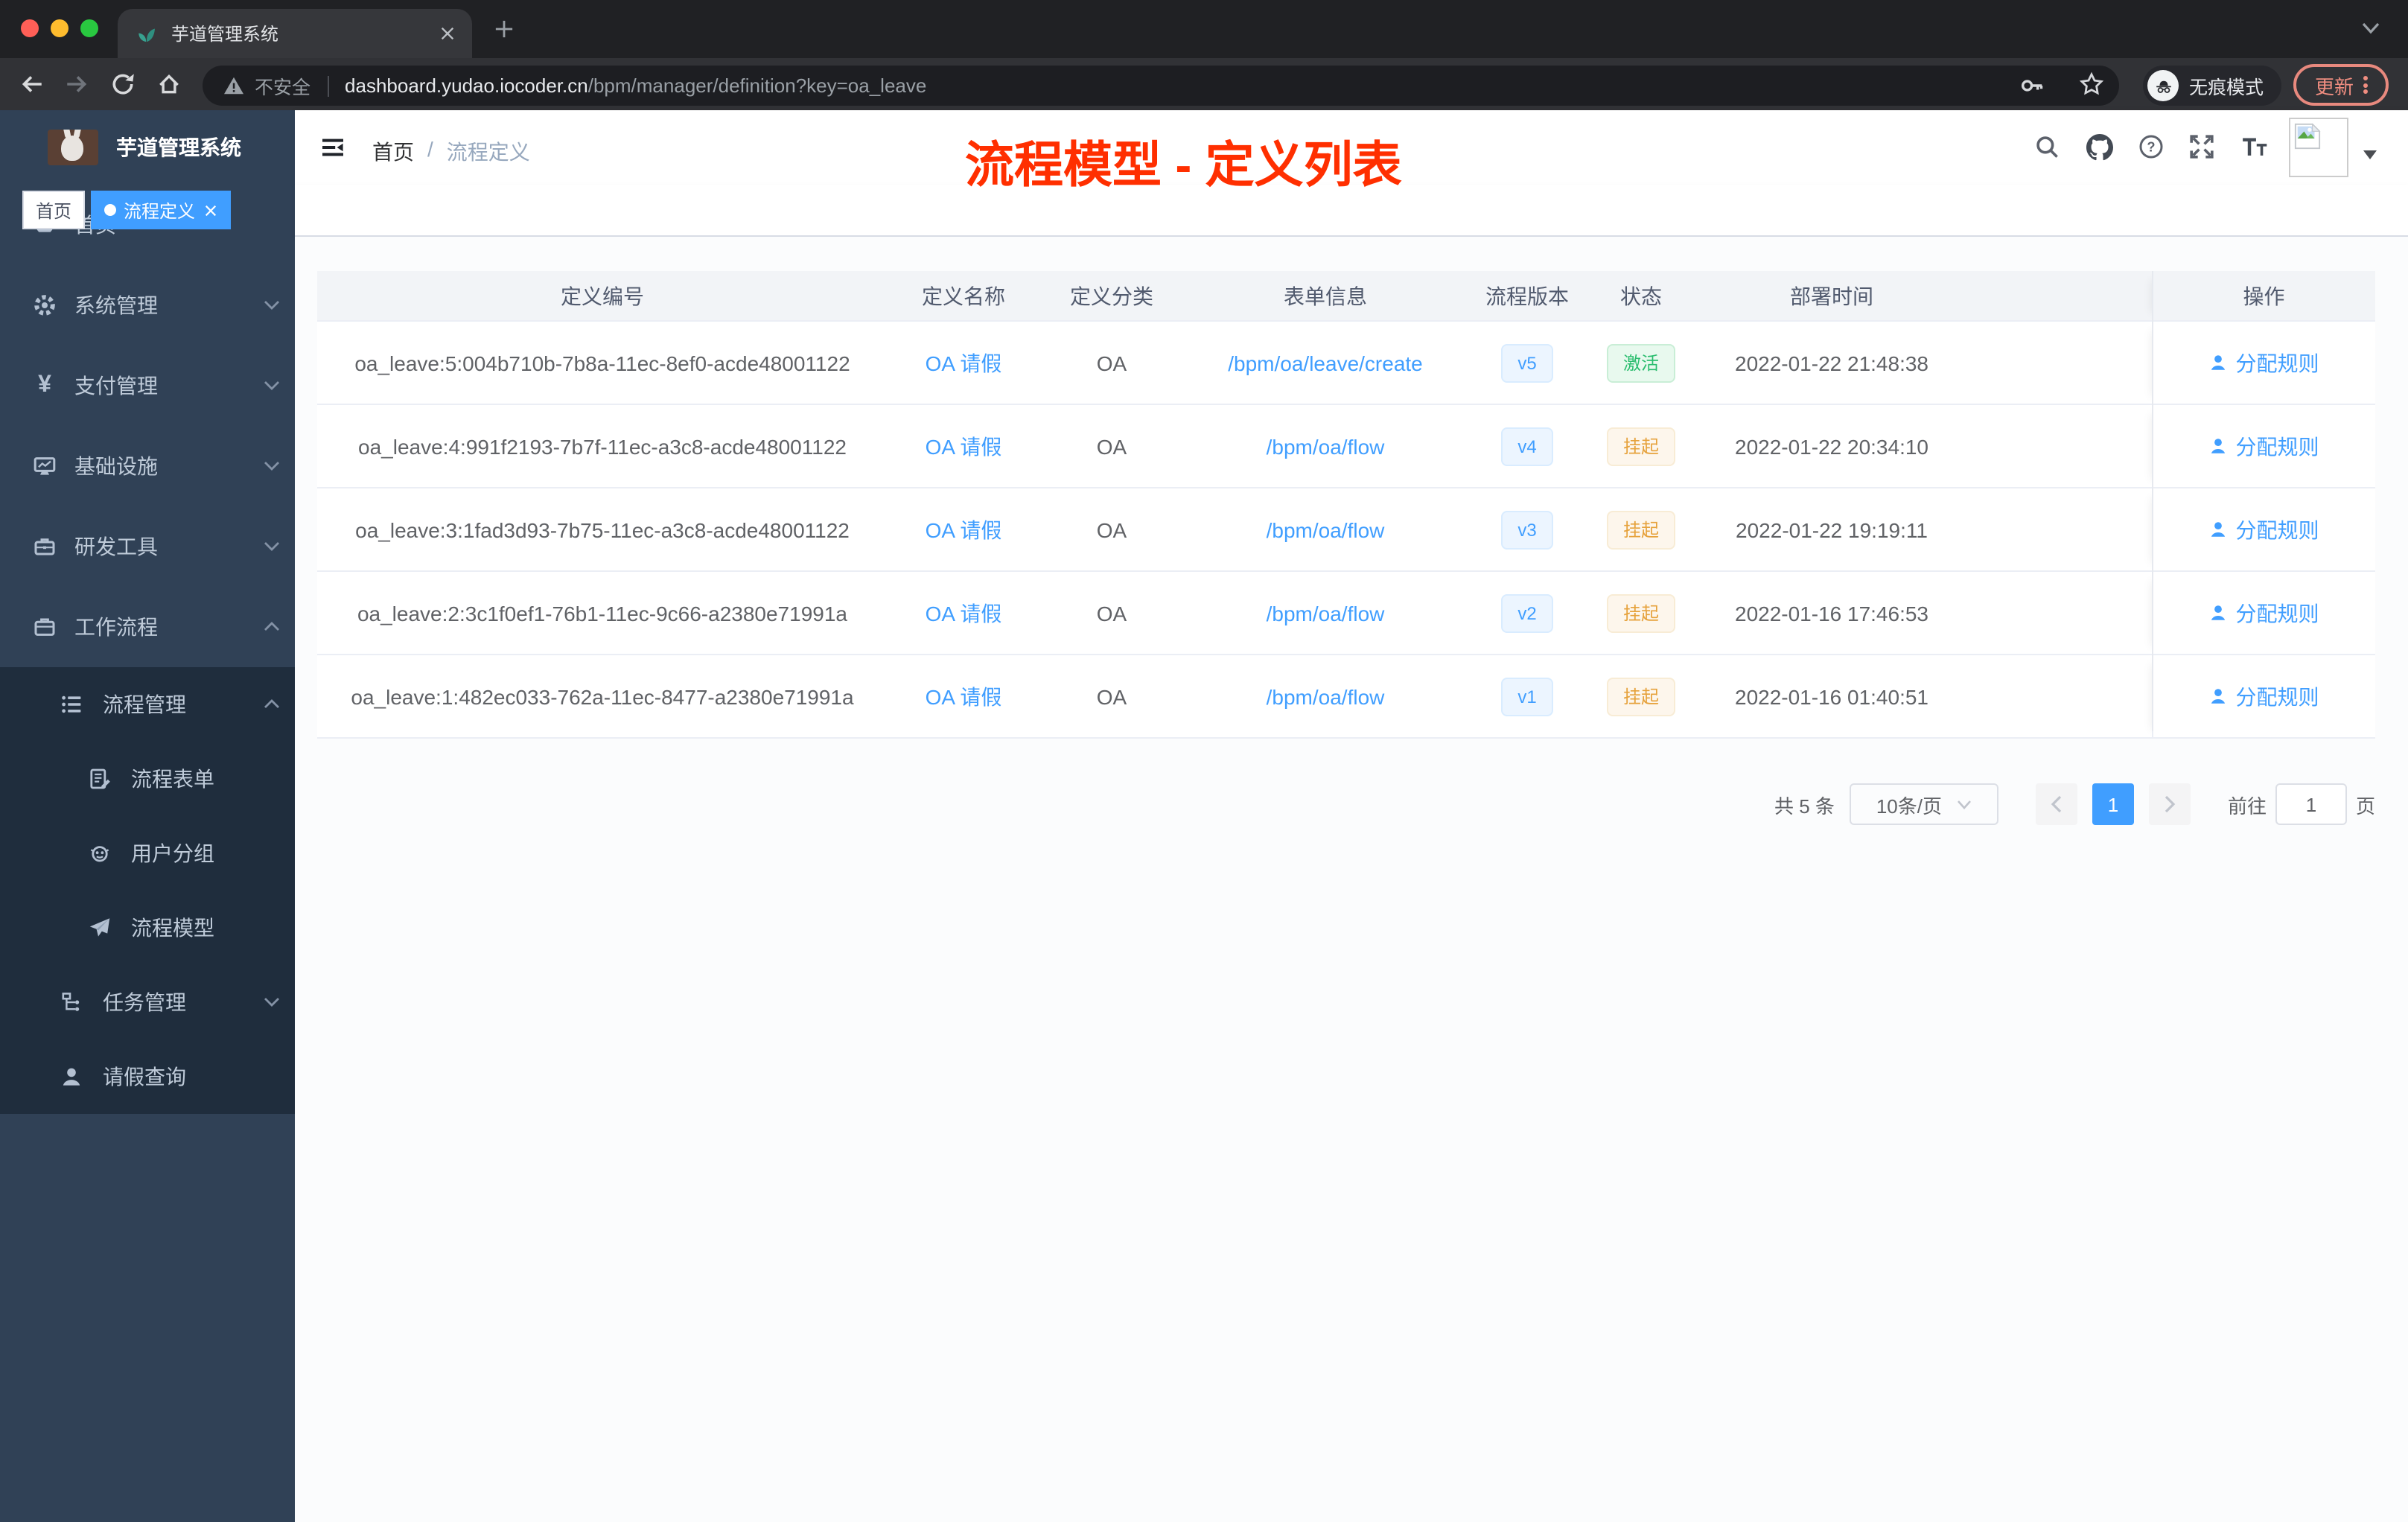 The height and width of the screenshot is (1522, 2408). Describe the element at coordinates (447, 33) in the screenshot. I see `tab-close-icon` at that location.